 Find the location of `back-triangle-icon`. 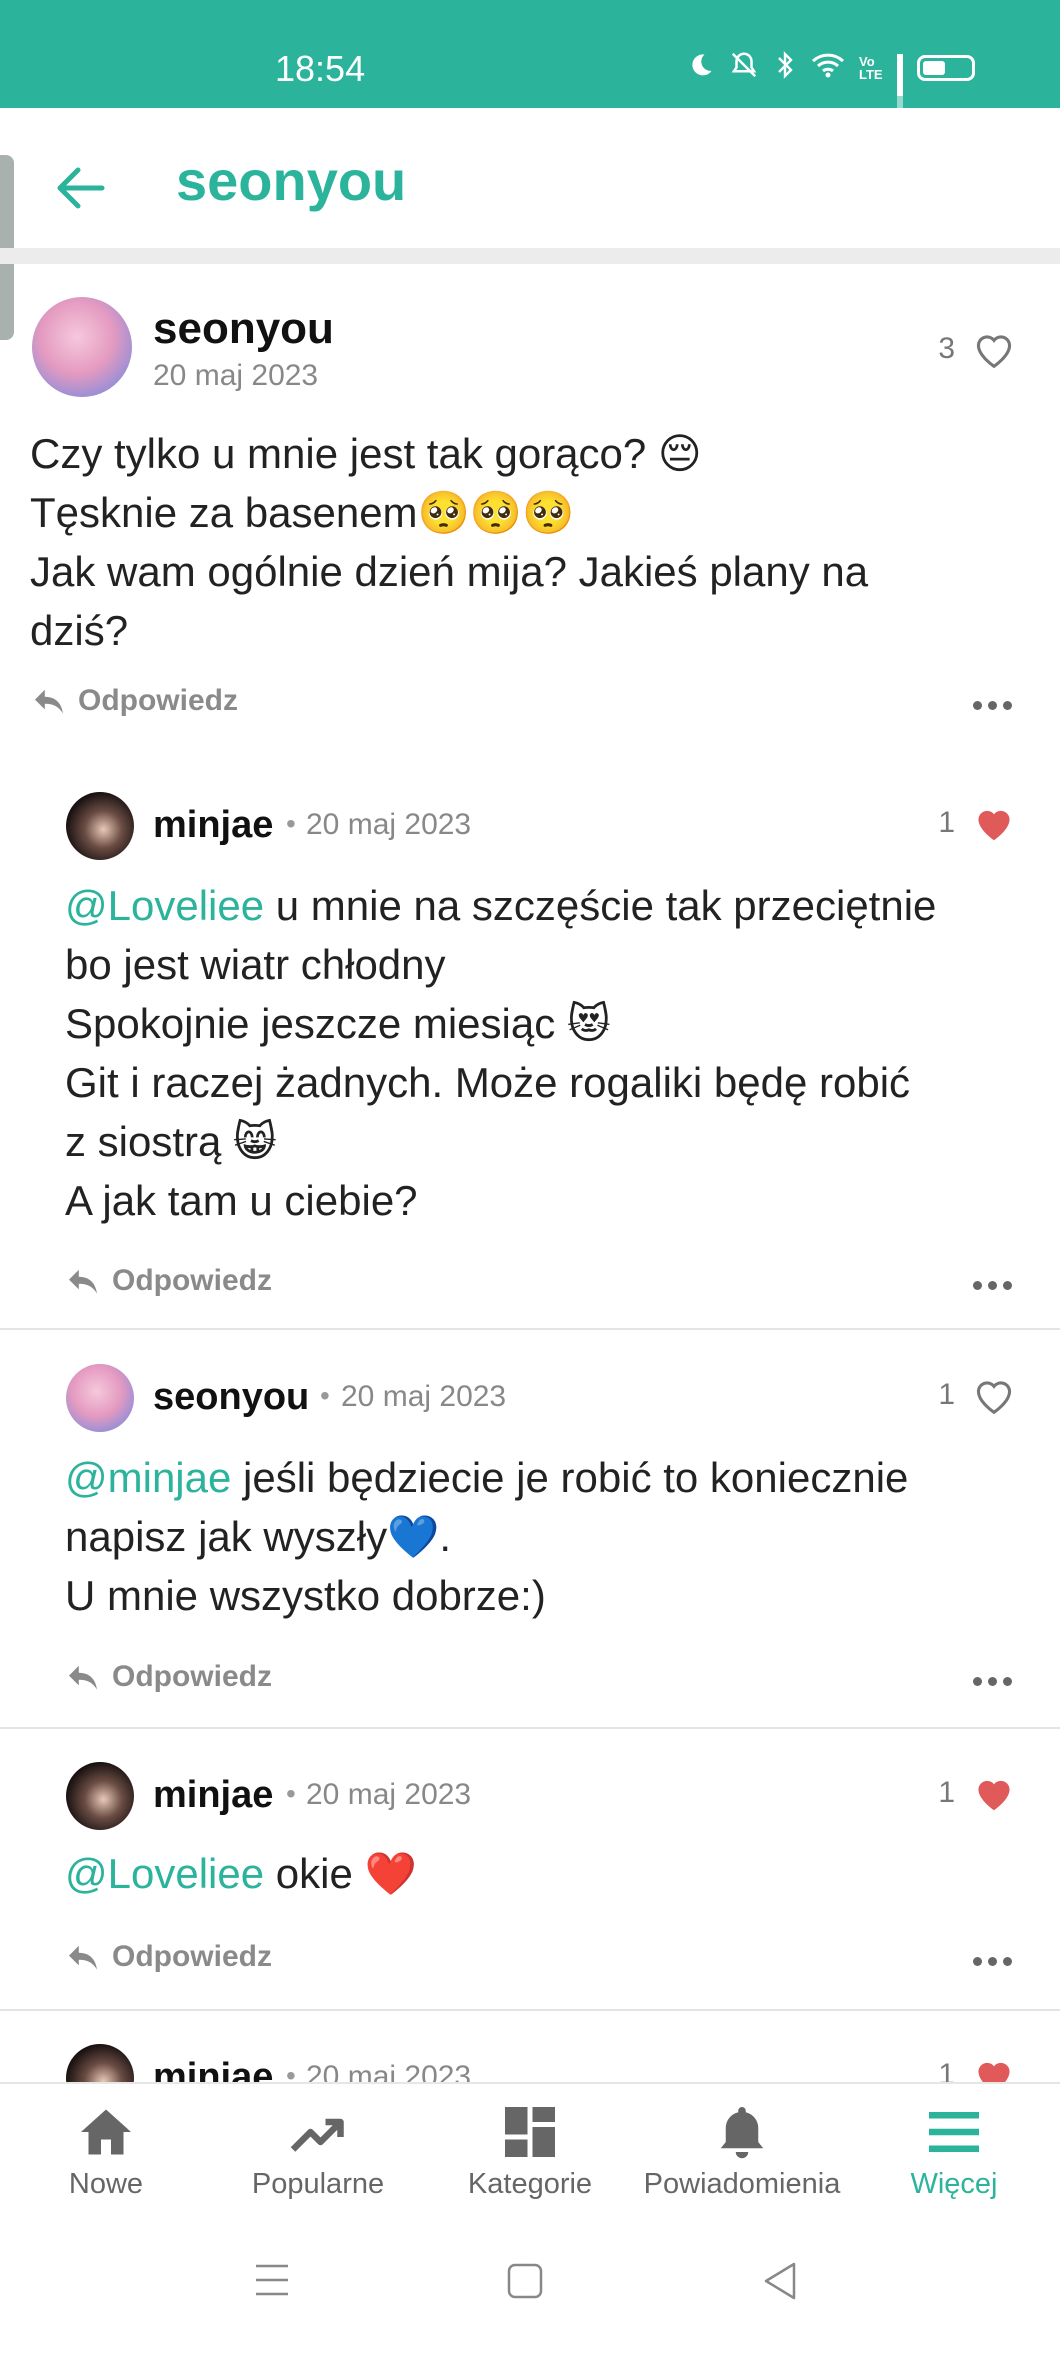

back-triangle-icon is located at coordinates (780, 2283).